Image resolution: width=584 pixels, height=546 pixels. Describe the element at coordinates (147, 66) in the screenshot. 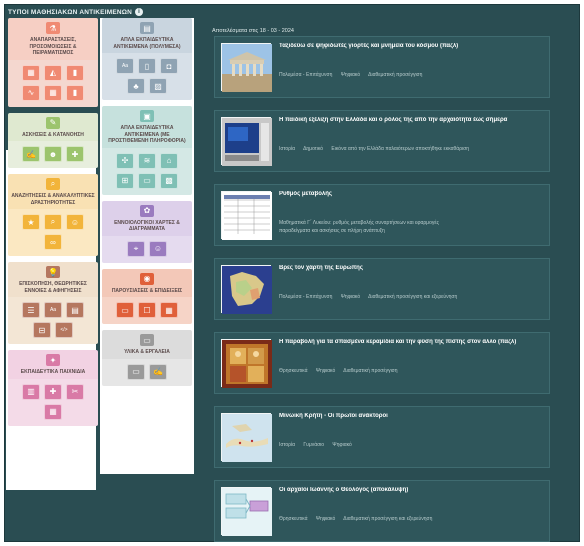

I see `page-icon: ▯` at that location.